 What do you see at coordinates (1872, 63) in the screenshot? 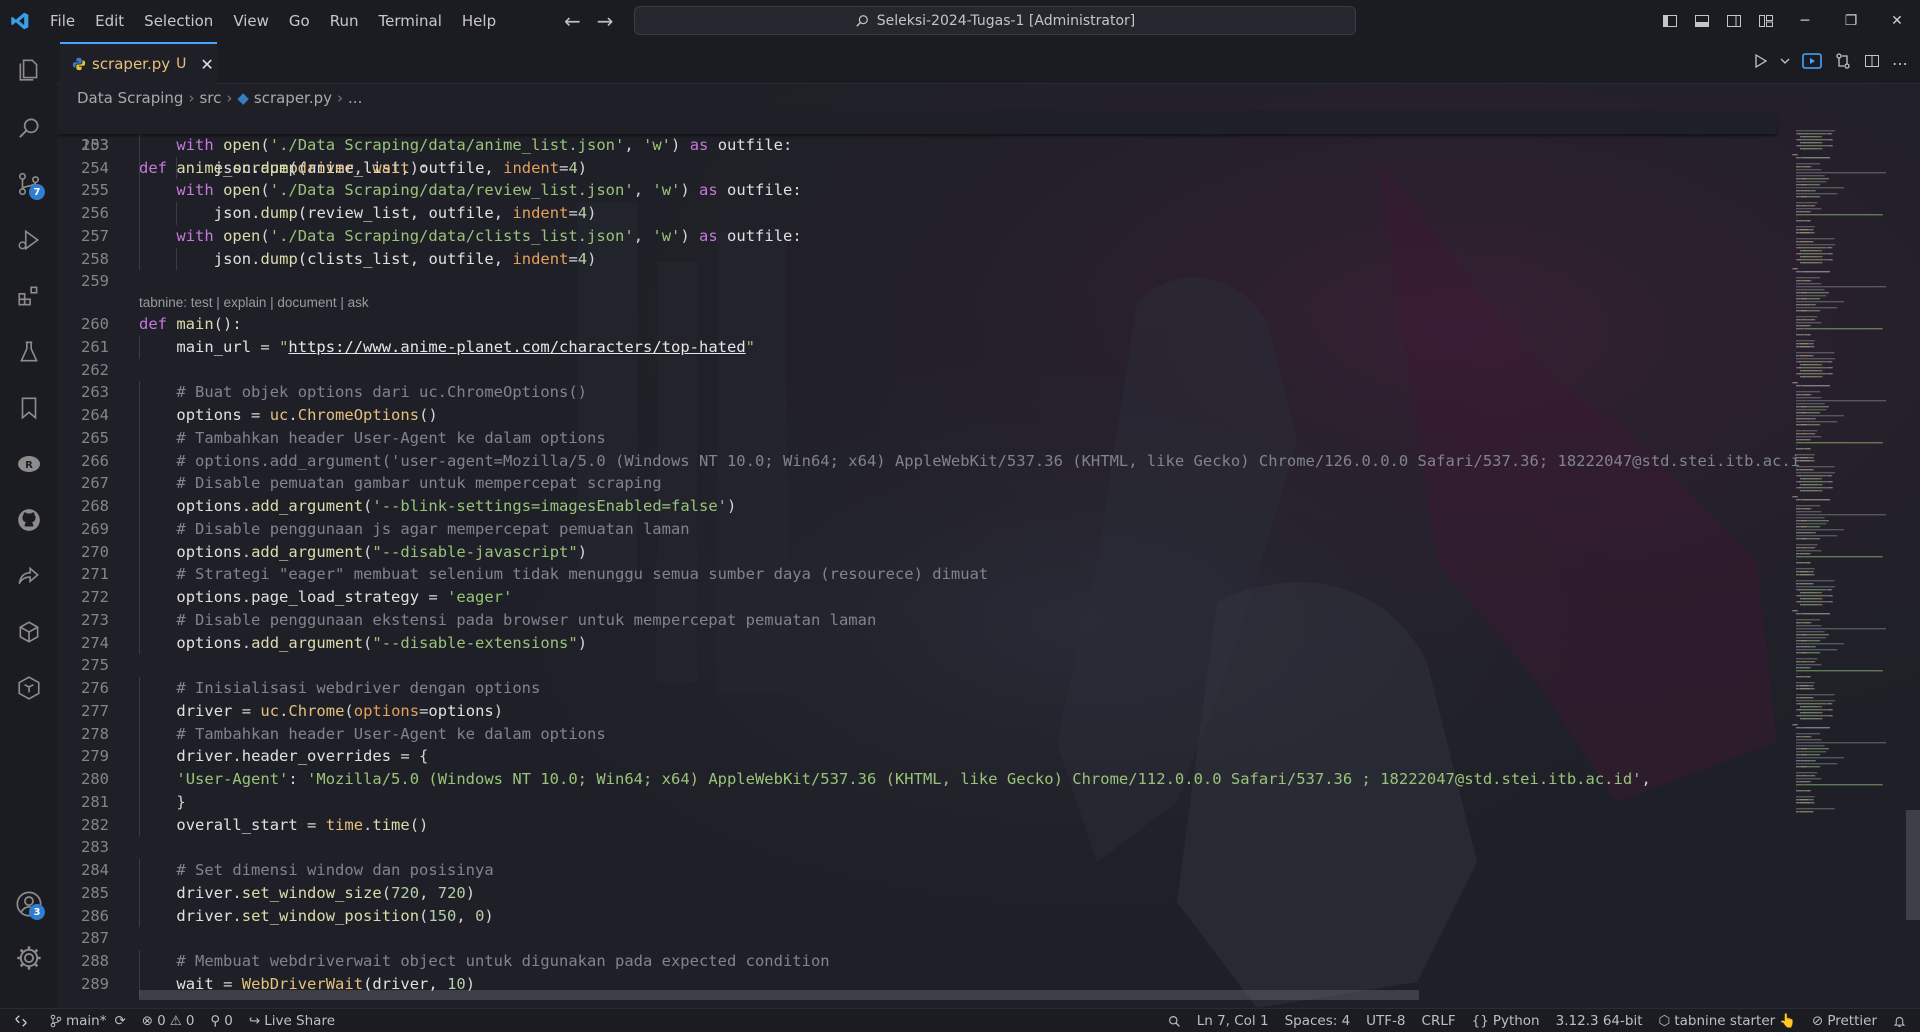
I see `split-editor-icon` at bounding box center [1872, 63].